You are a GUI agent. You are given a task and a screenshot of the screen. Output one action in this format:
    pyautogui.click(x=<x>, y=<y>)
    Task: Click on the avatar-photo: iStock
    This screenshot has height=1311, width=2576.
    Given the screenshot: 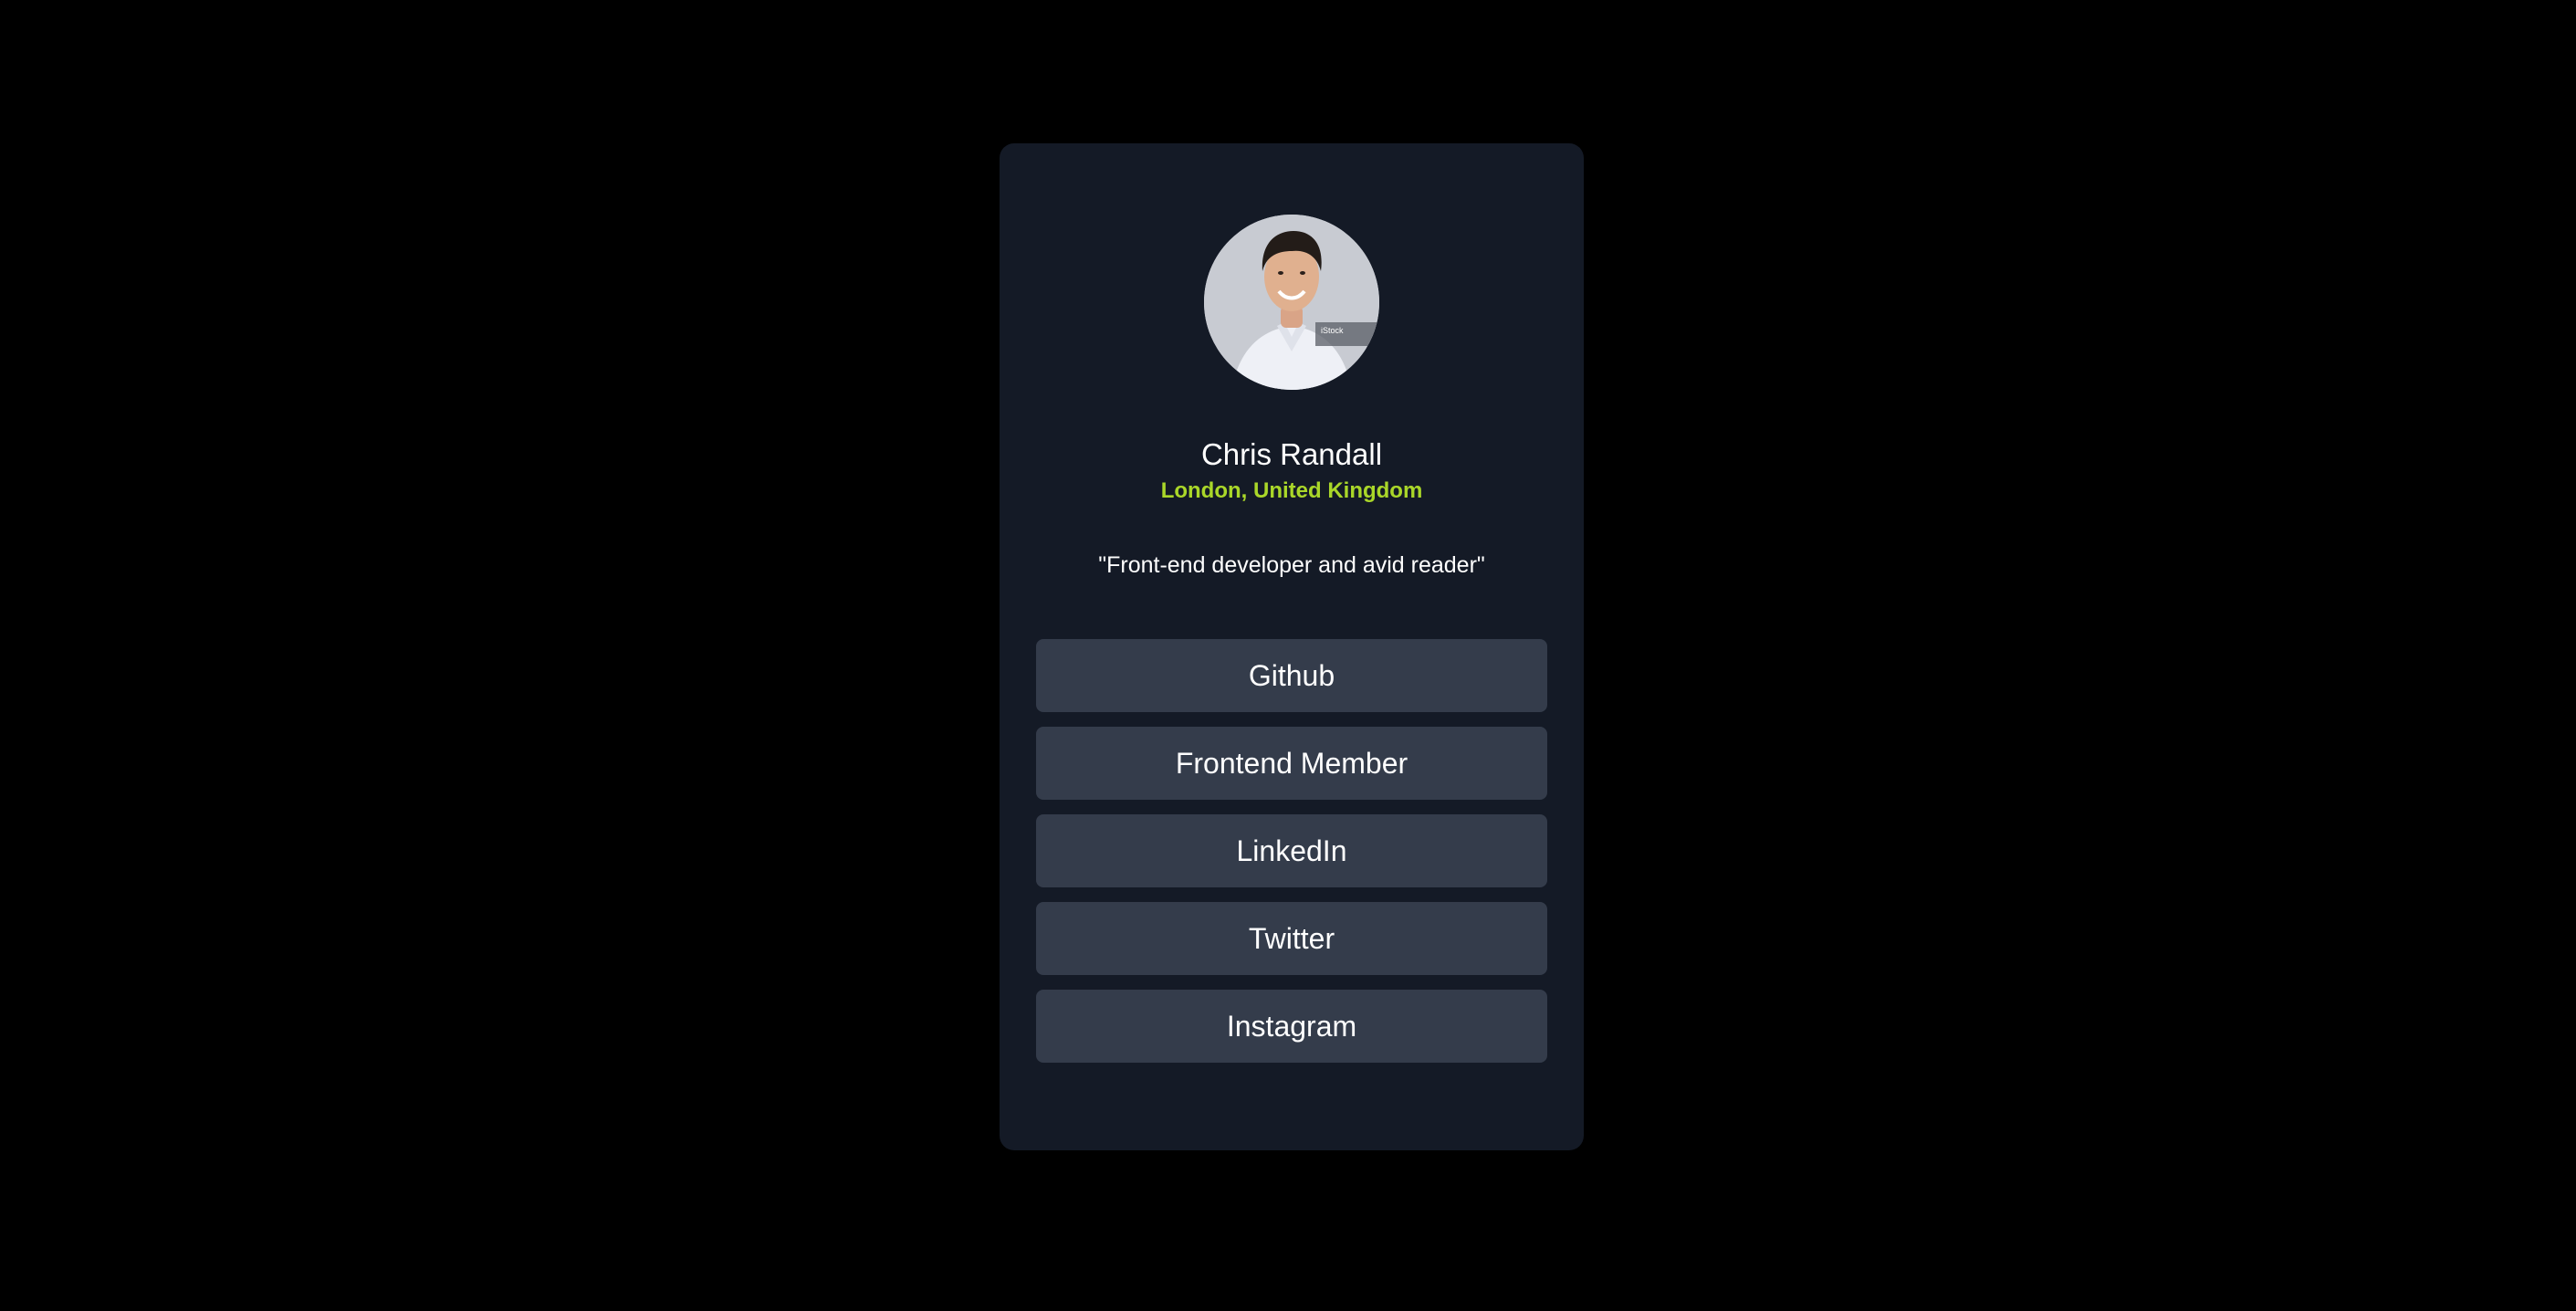 What is the action you would take?
    pyautogui.click(x=1291, y=302)
    